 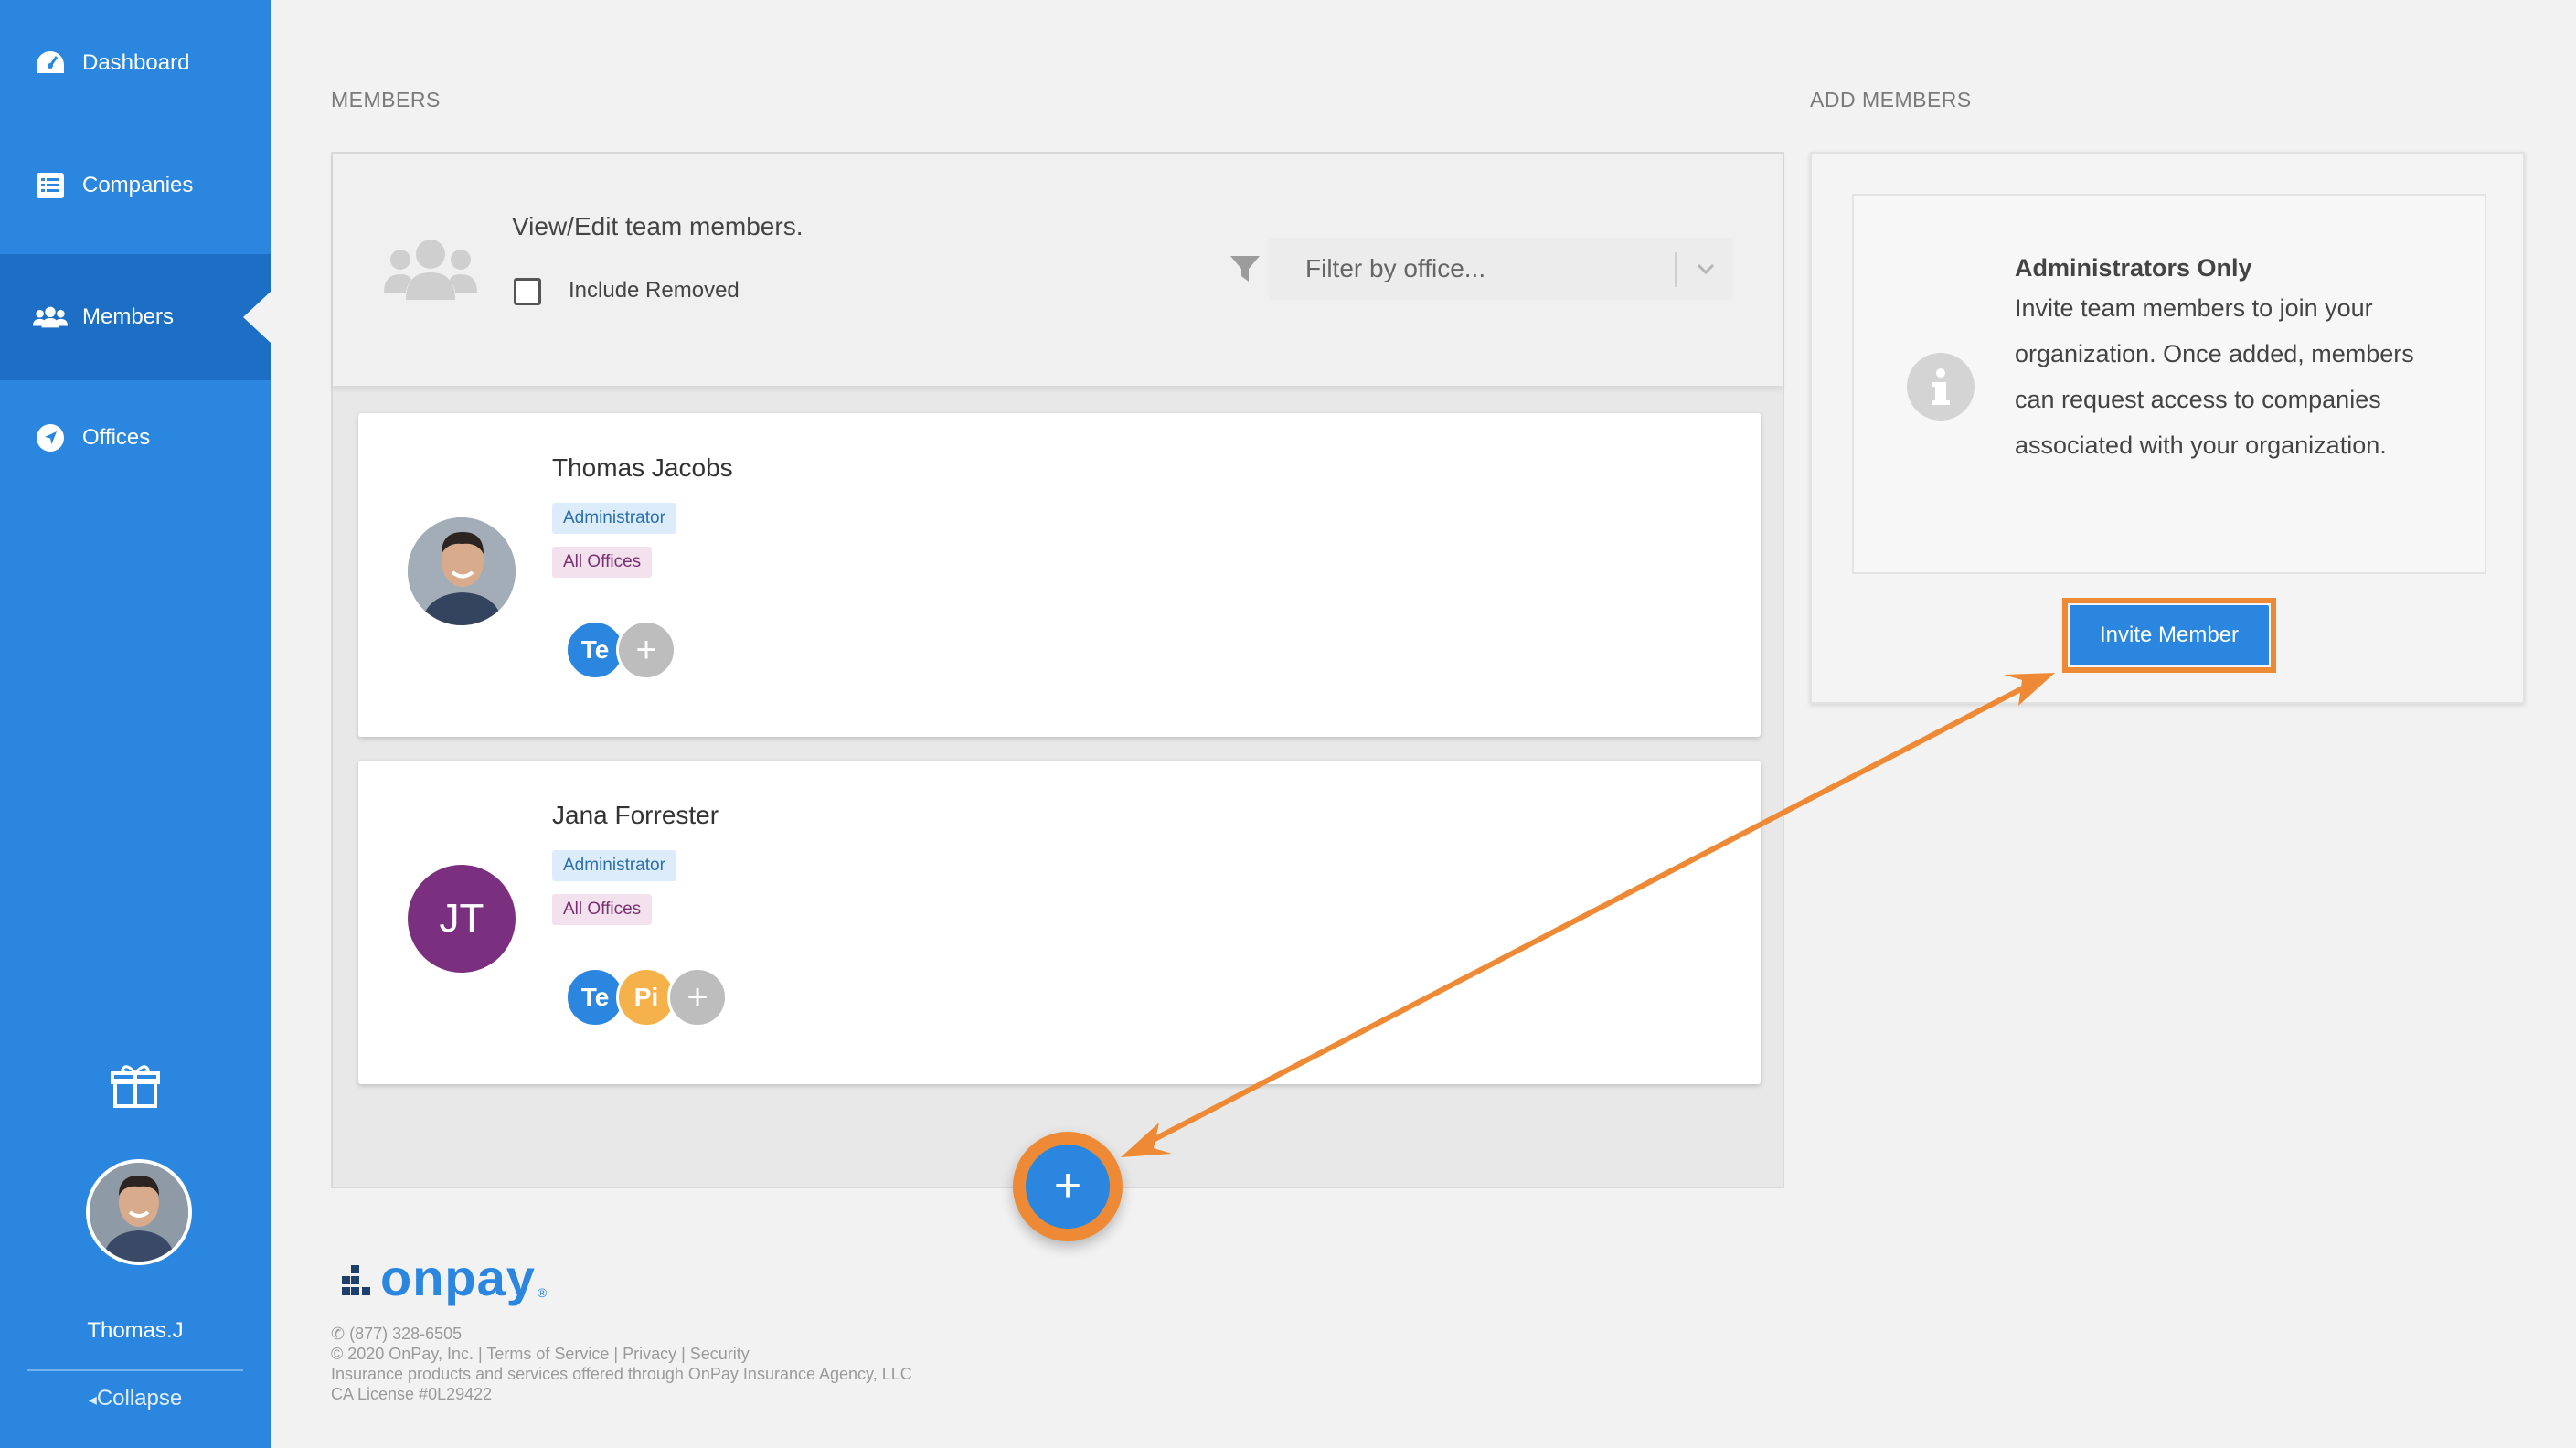 What do you see at coordinates (406, 1334) in the screenshot?
I see `phone-number: (877) 328-6505` at bounding box center [406, 1334].